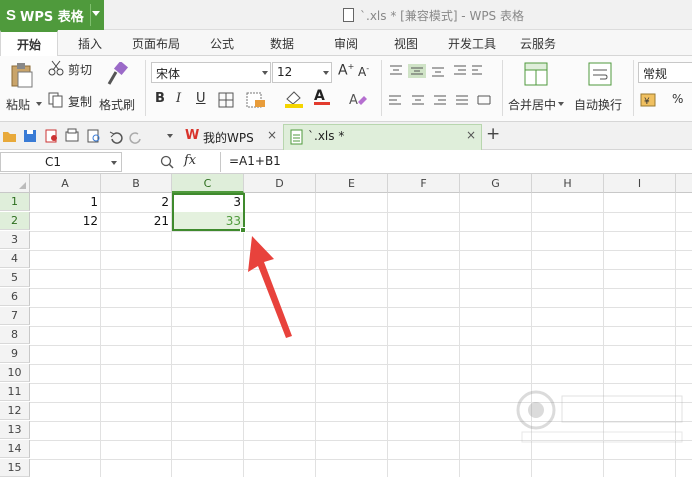  Describe the element at coordinates (493, 134) in the screenshot. I see `new-tab-button: +` at that location.